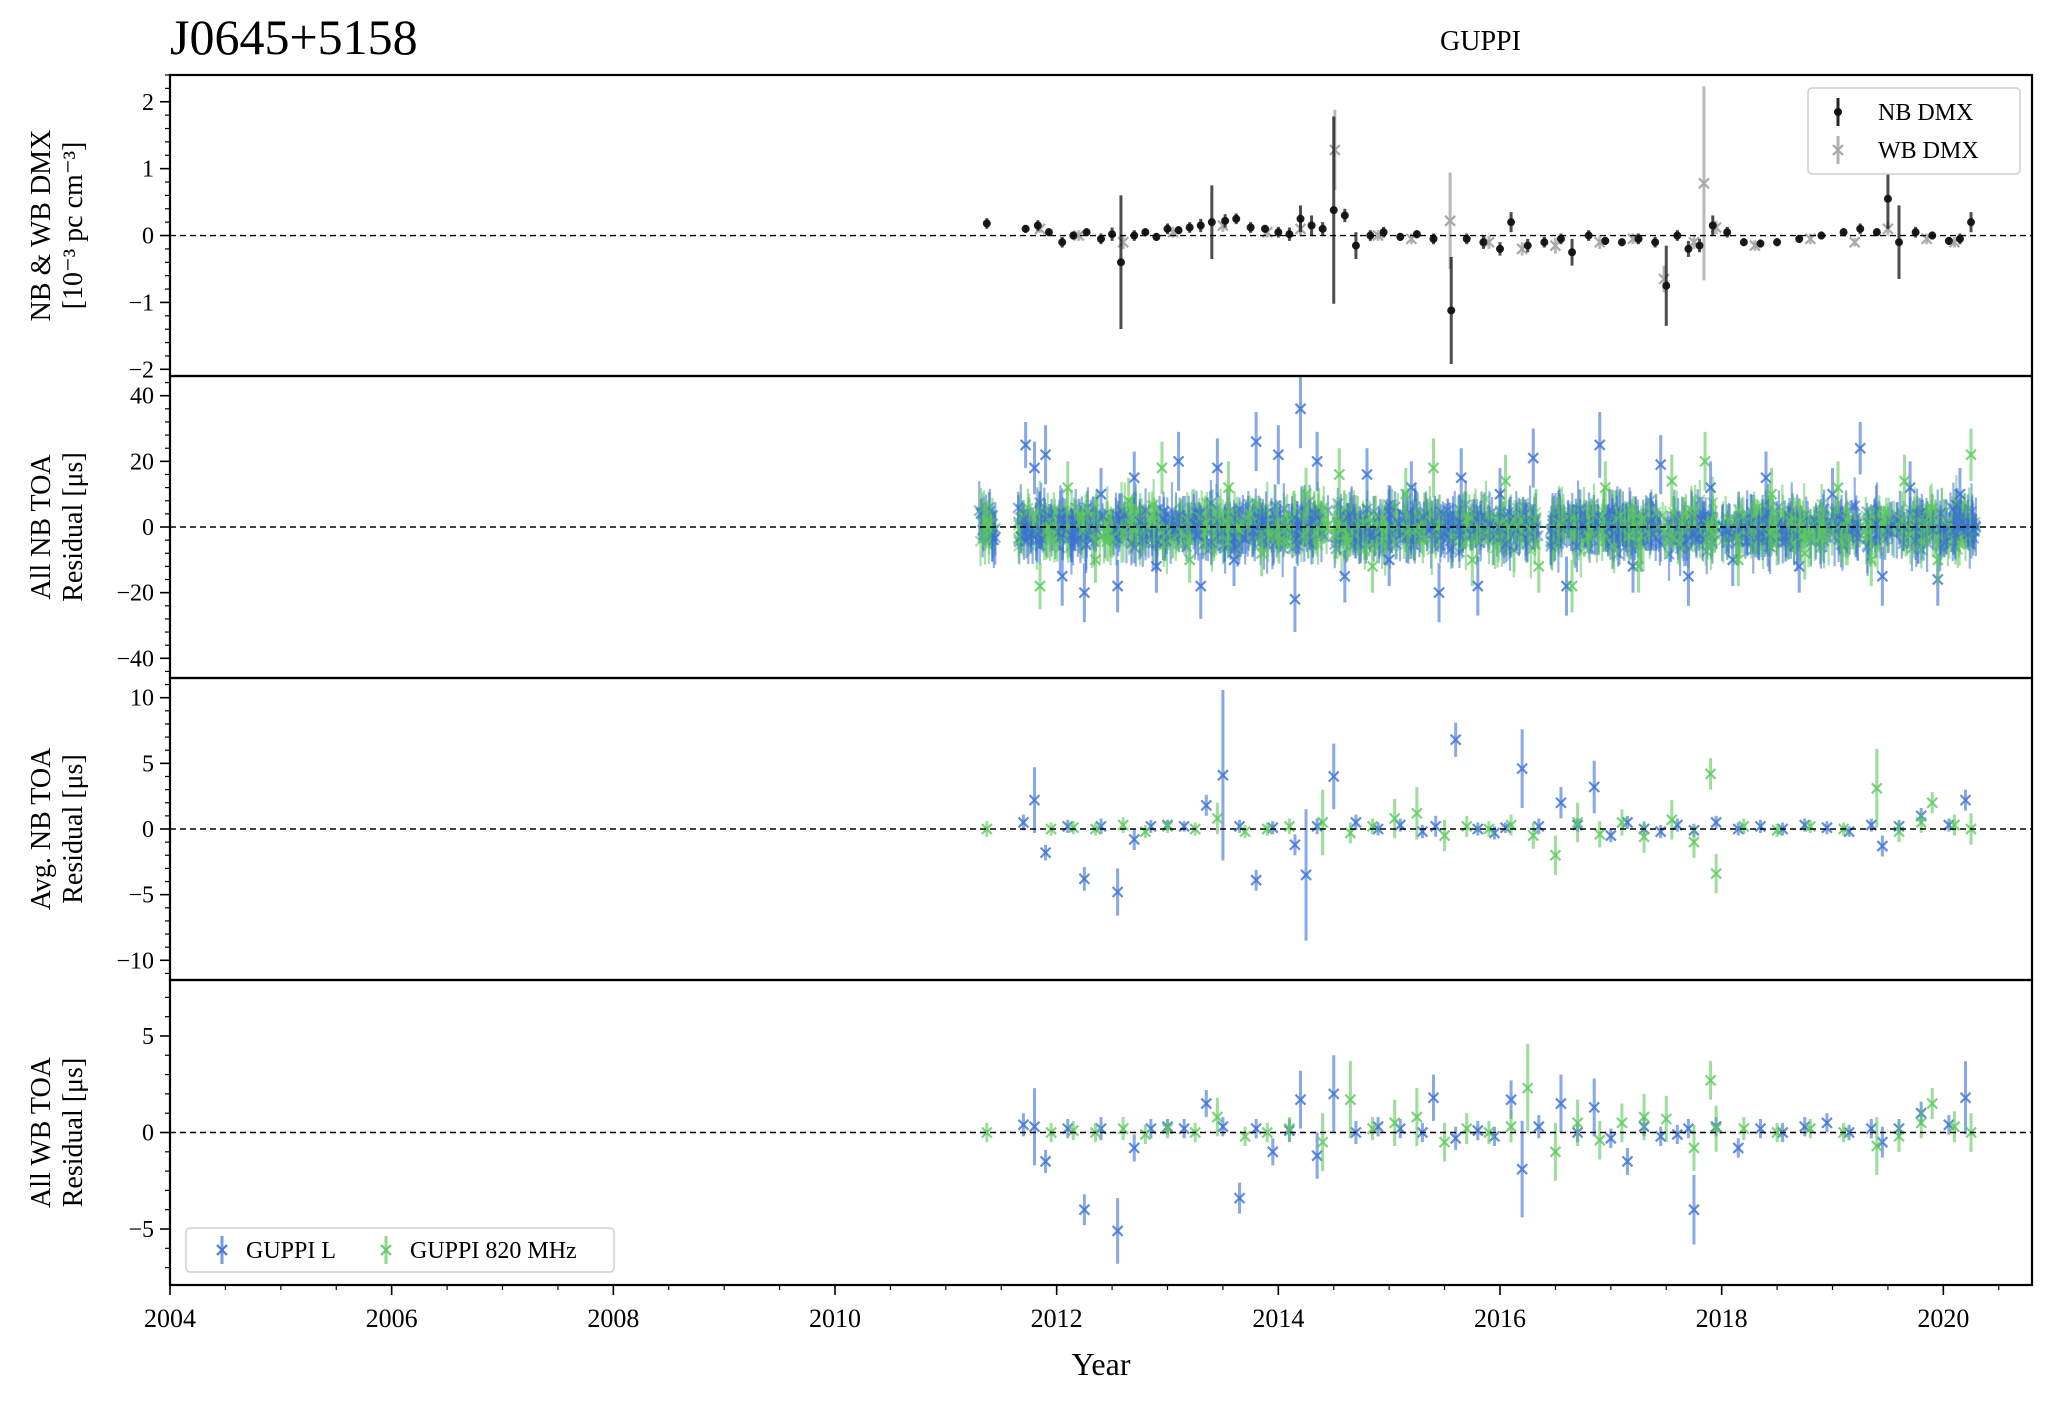 This screenshot has width=2051, height=1404. What do you see at coordinates (1928, 151) in the screenshot?
I see `legend-label: WB DMX` at bounding box center [1928, 151].